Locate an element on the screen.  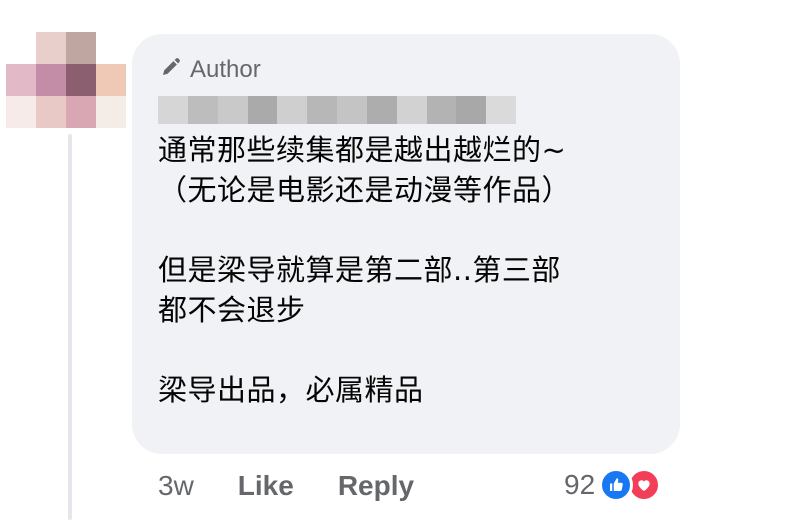
pencil-icon is located at coordinates (172, 69).